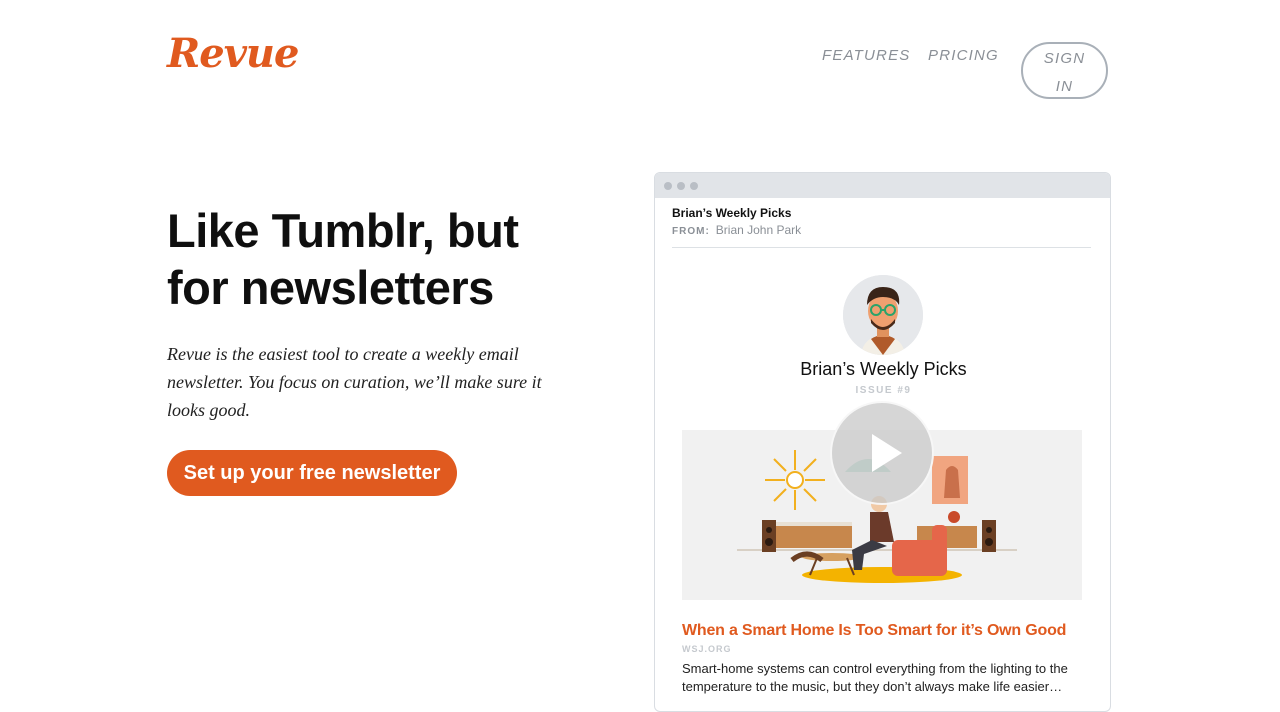  Describe the element at coordinates (312, 473) in the screenshot. I see `setup-newsletter-button: Set up your free newsletter` at that location.